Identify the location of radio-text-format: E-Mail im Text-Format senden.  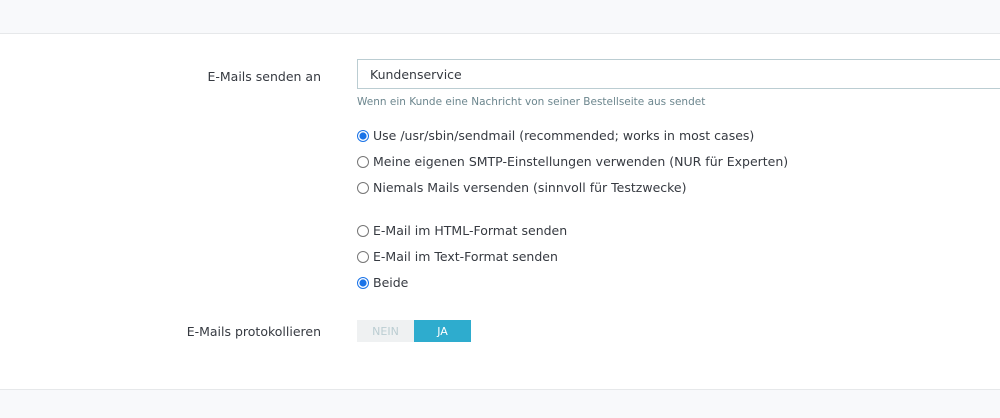
(457, 256).